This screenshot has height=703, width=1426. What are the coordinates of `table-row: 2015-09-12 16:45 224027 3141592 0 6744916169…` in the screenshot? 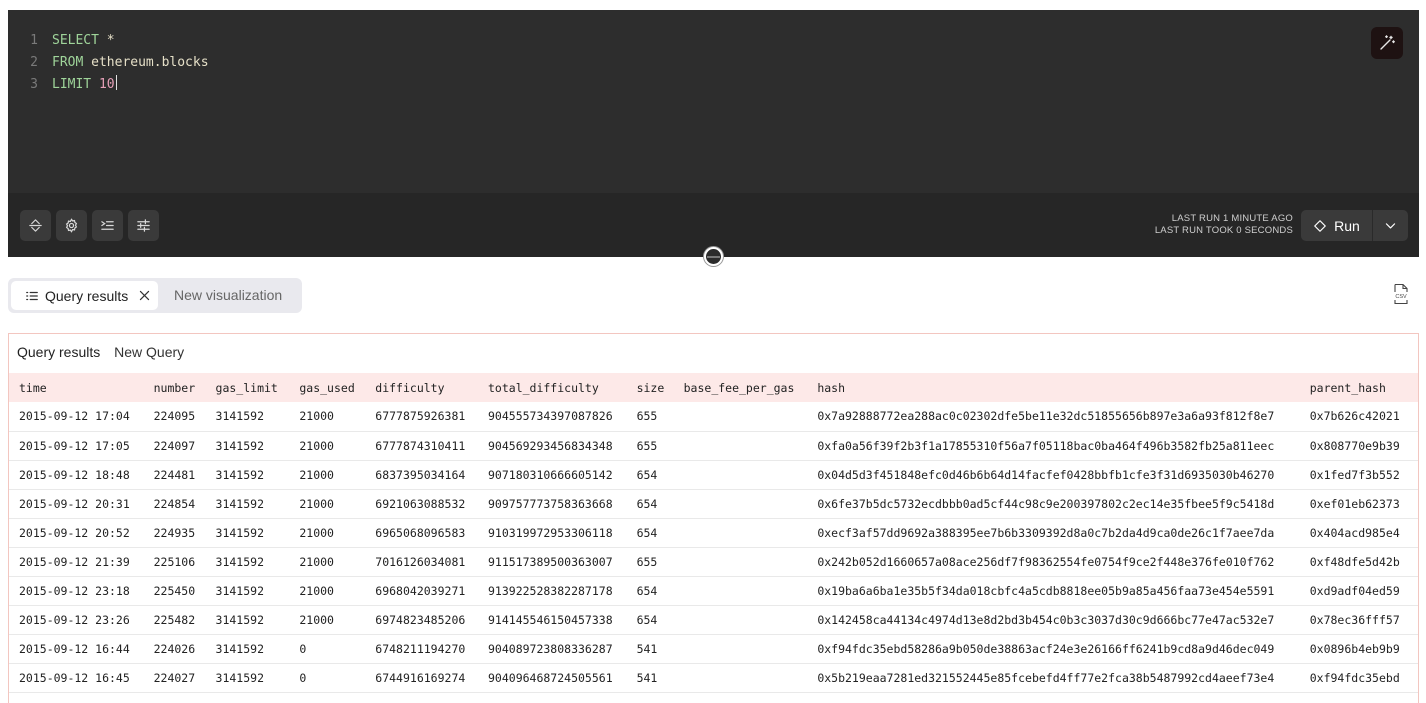 It's located at (713, 677).